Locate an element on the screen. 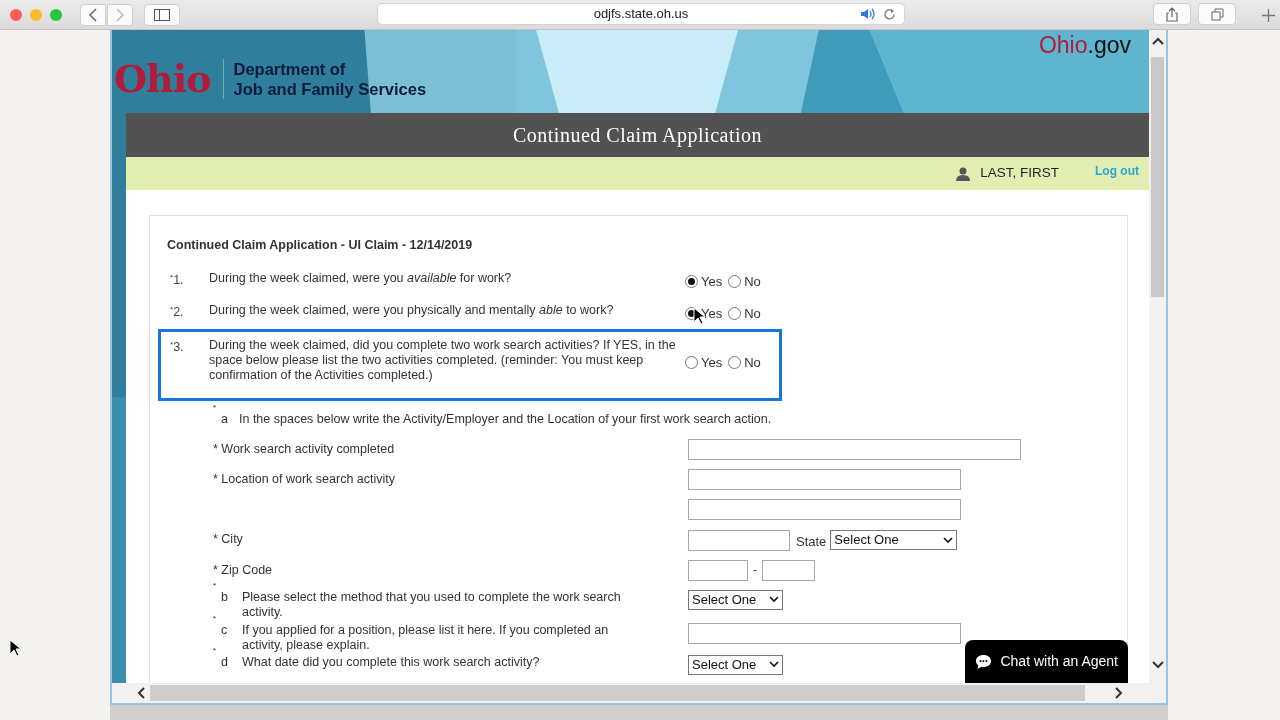  address-bar: odjfs.state.oh.us is located at coordinates (641, 14).